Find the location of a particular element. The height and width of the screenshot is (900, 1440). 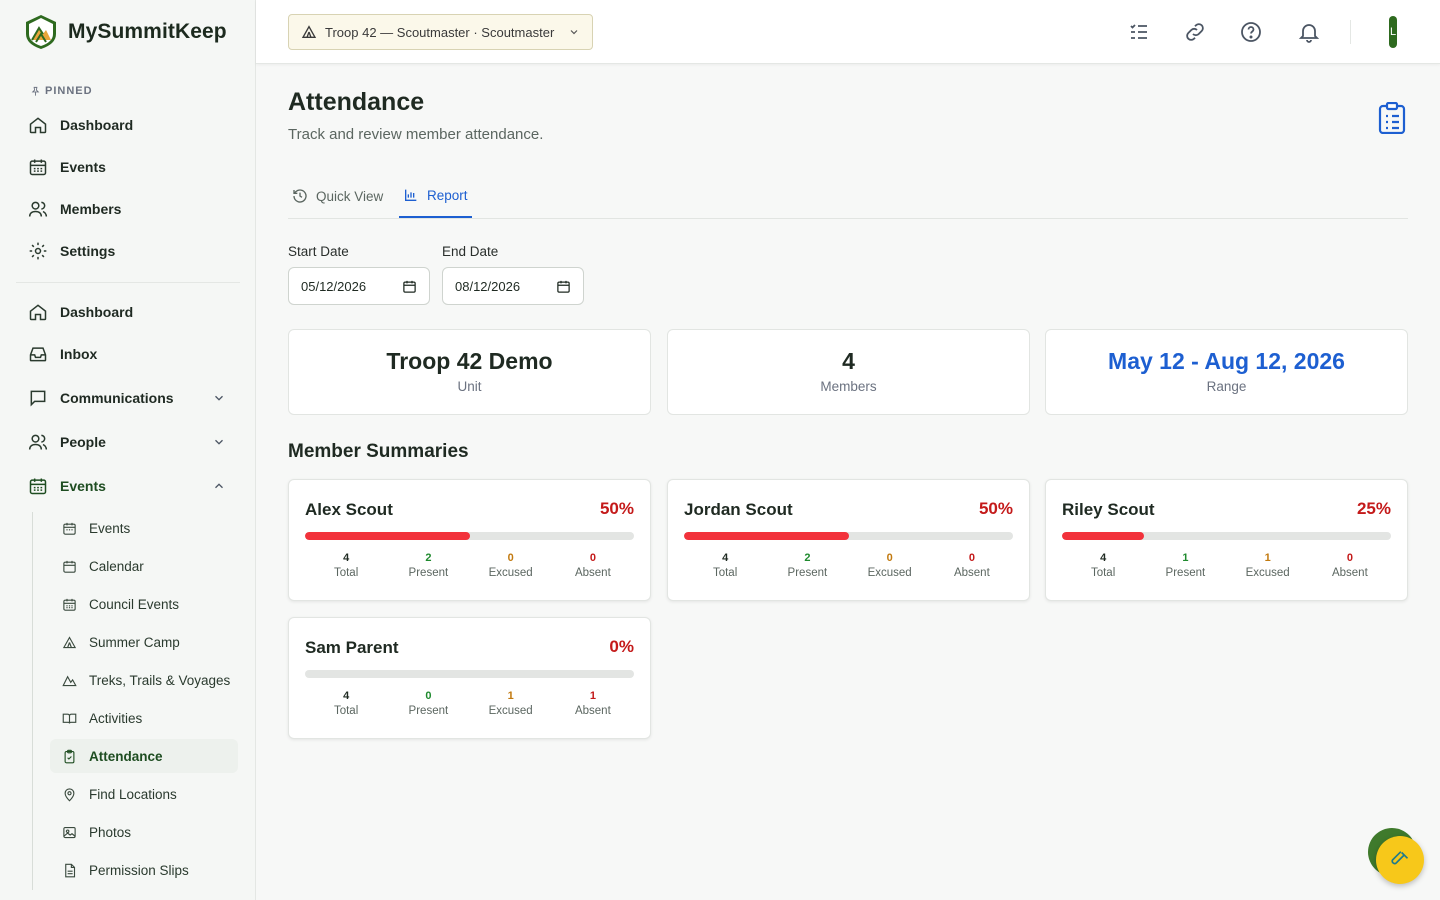

brand: MySummitKeep is located at coordinates (125, 32).